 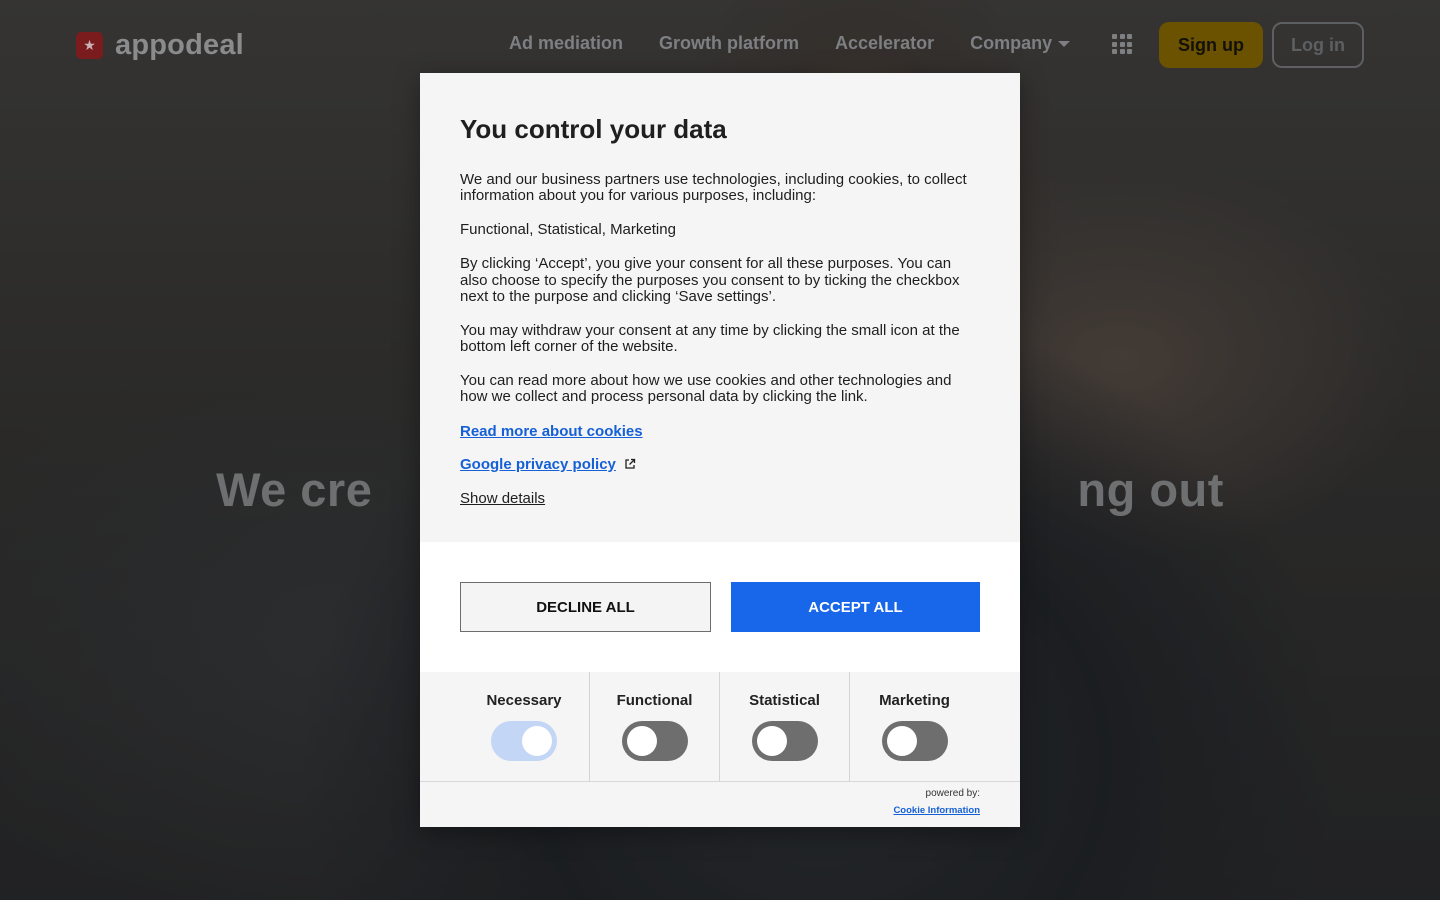 I want to click on appodeal-logo: ★ appodeal, so click(x=160, y=44).